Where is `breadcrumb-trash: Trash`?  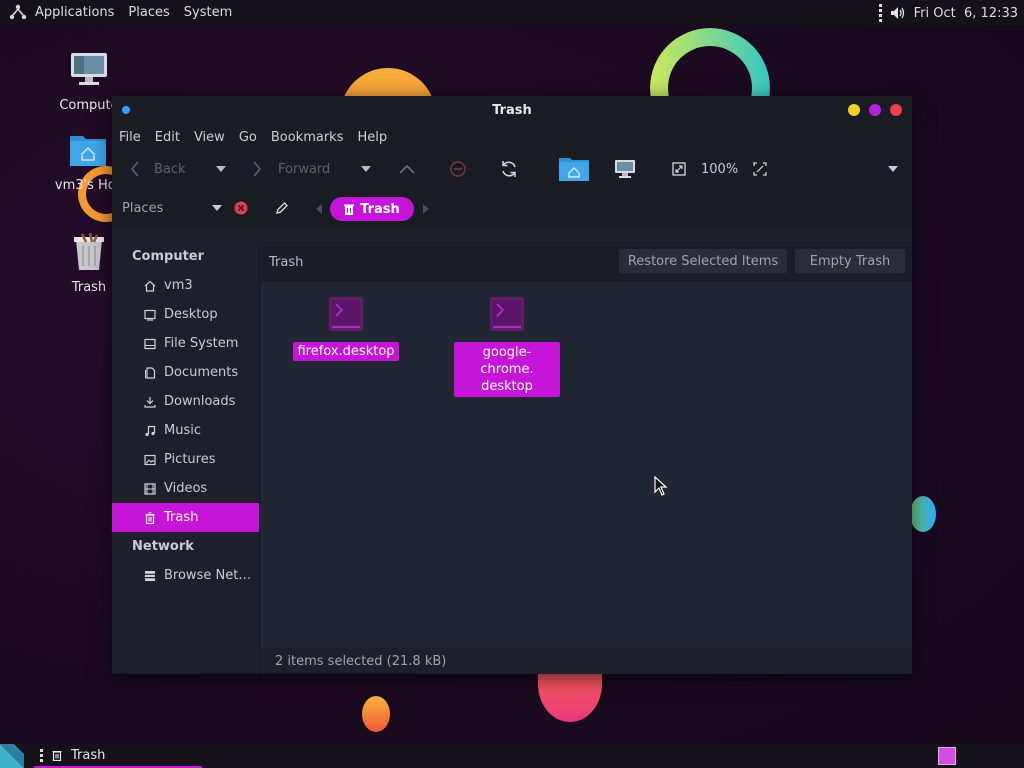
breadcrumb-trash: Trash is located at coordinates (372, 209).